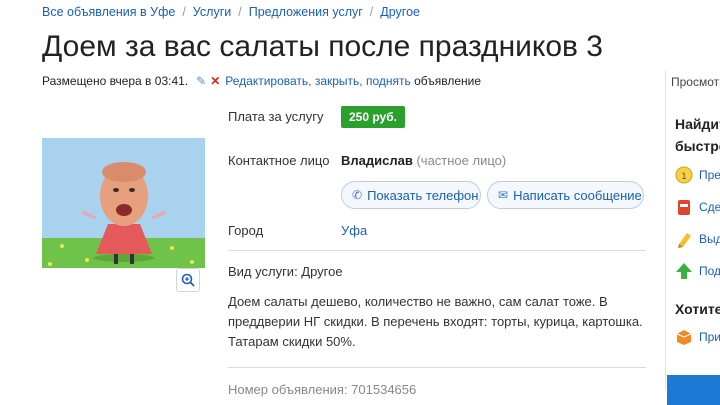 The image size is (720, 405). I want to click on city-label: Город, so click(246, 230).